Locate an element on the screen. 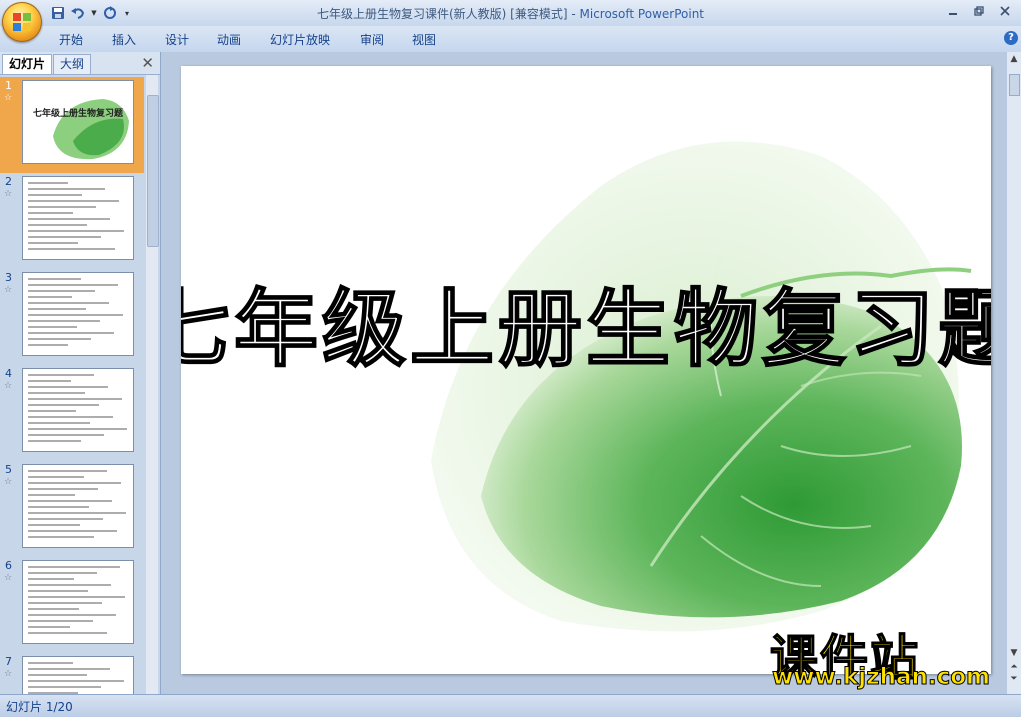 The height and width of the screenshot is (717, 1021). thumbnail-5: 5 ☆ is located at coordinates (72, 509).